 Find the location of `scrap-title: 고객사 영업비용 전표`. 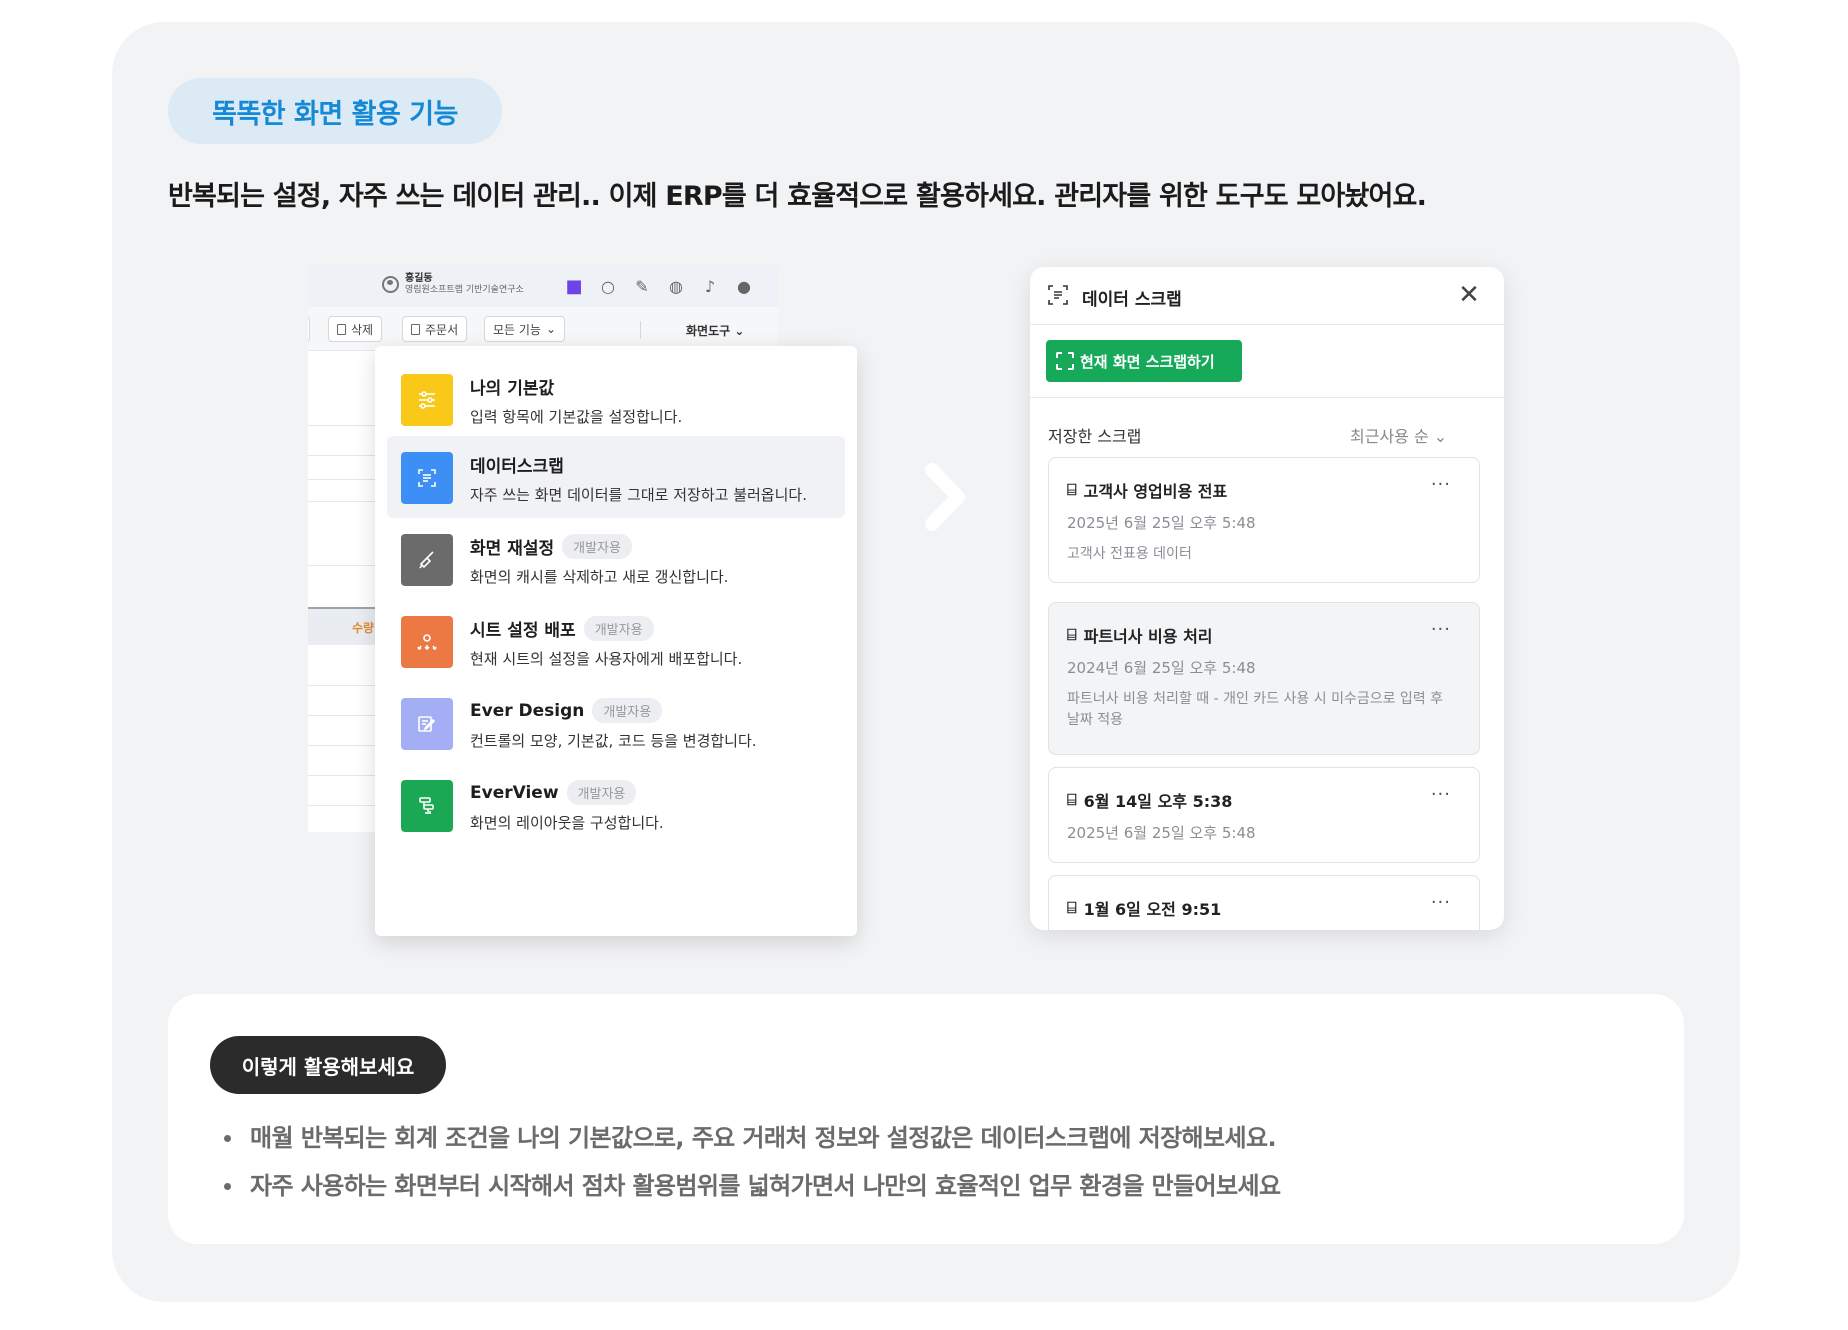

scrap-title: 고객사 영업비용 전표 is located at coordinates (1155, 491).